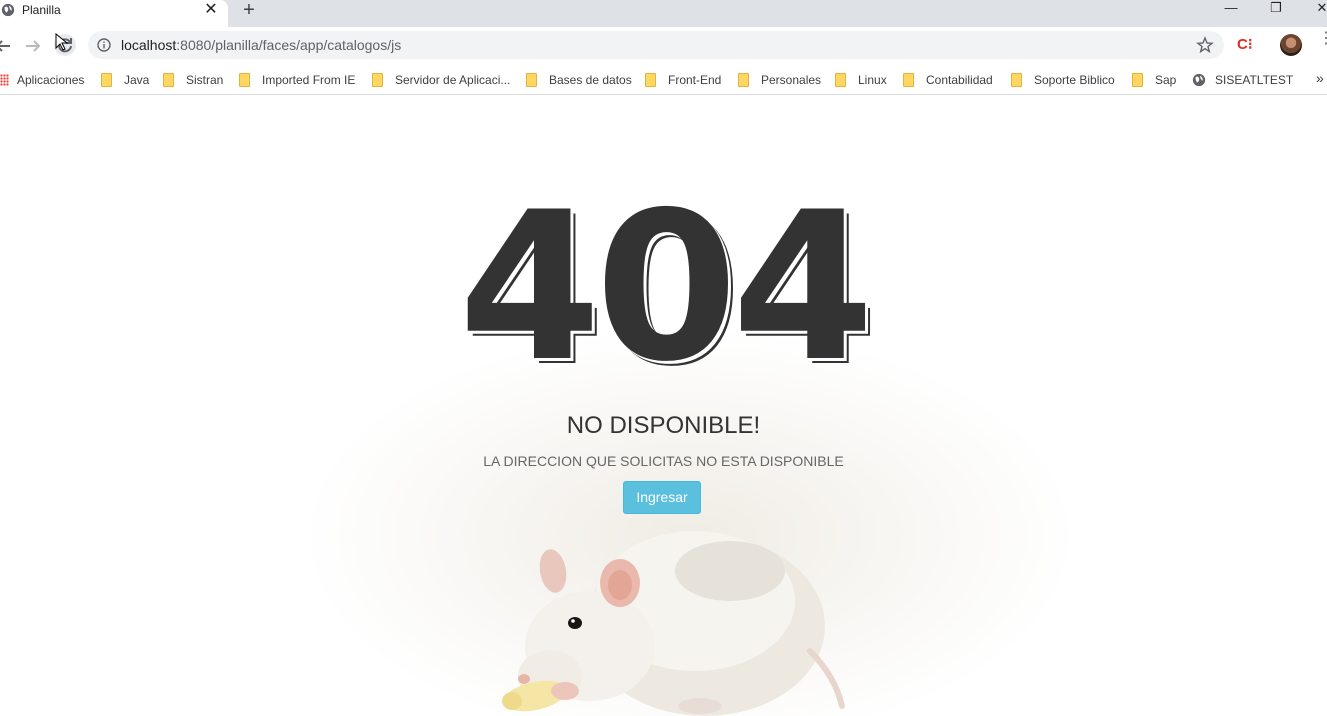  Describe the element at coordinates (309, 80) in the screenshot. I see `bookmark-label: Imported From IE` at that location.